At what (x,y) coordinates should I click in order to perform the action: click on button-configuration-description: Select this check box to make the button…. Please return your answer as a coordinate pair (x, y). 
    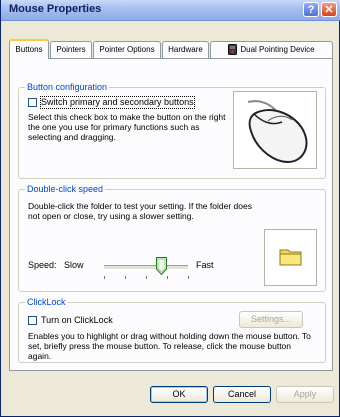
    Looking at the image, I should click on (127, 127).